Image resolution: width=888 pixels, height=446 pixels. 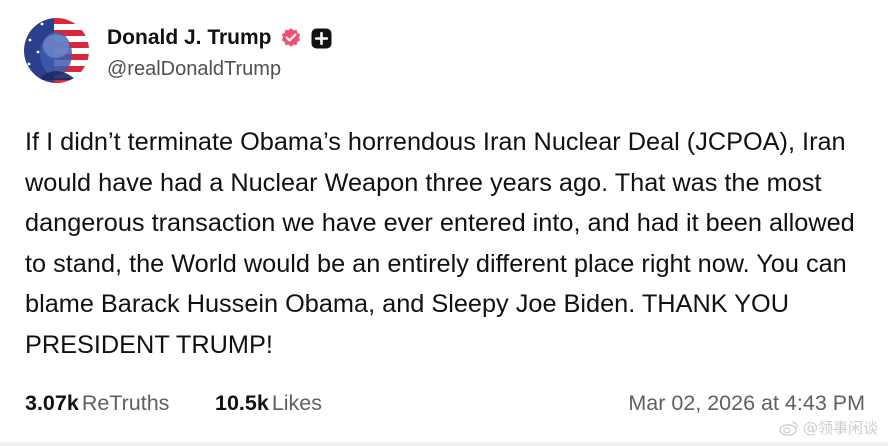 I want to click on retruths-label: ReTruths, so click(x=125, y=403).